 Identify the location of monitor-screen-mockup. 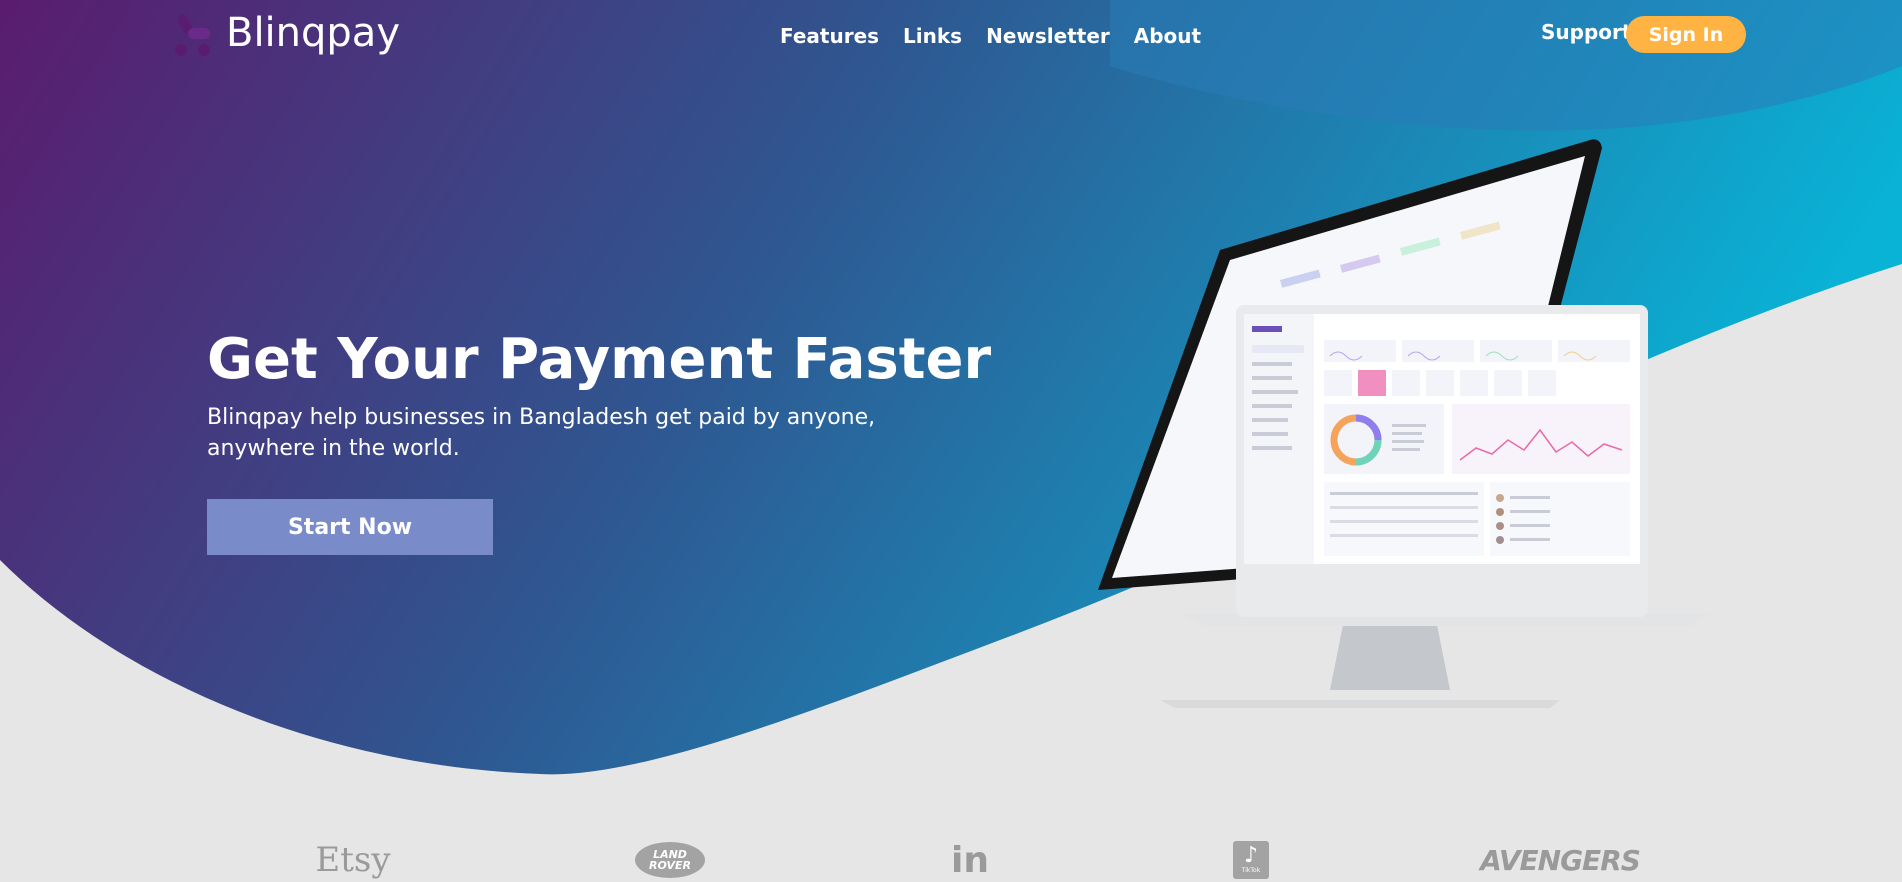
(1442, 461).